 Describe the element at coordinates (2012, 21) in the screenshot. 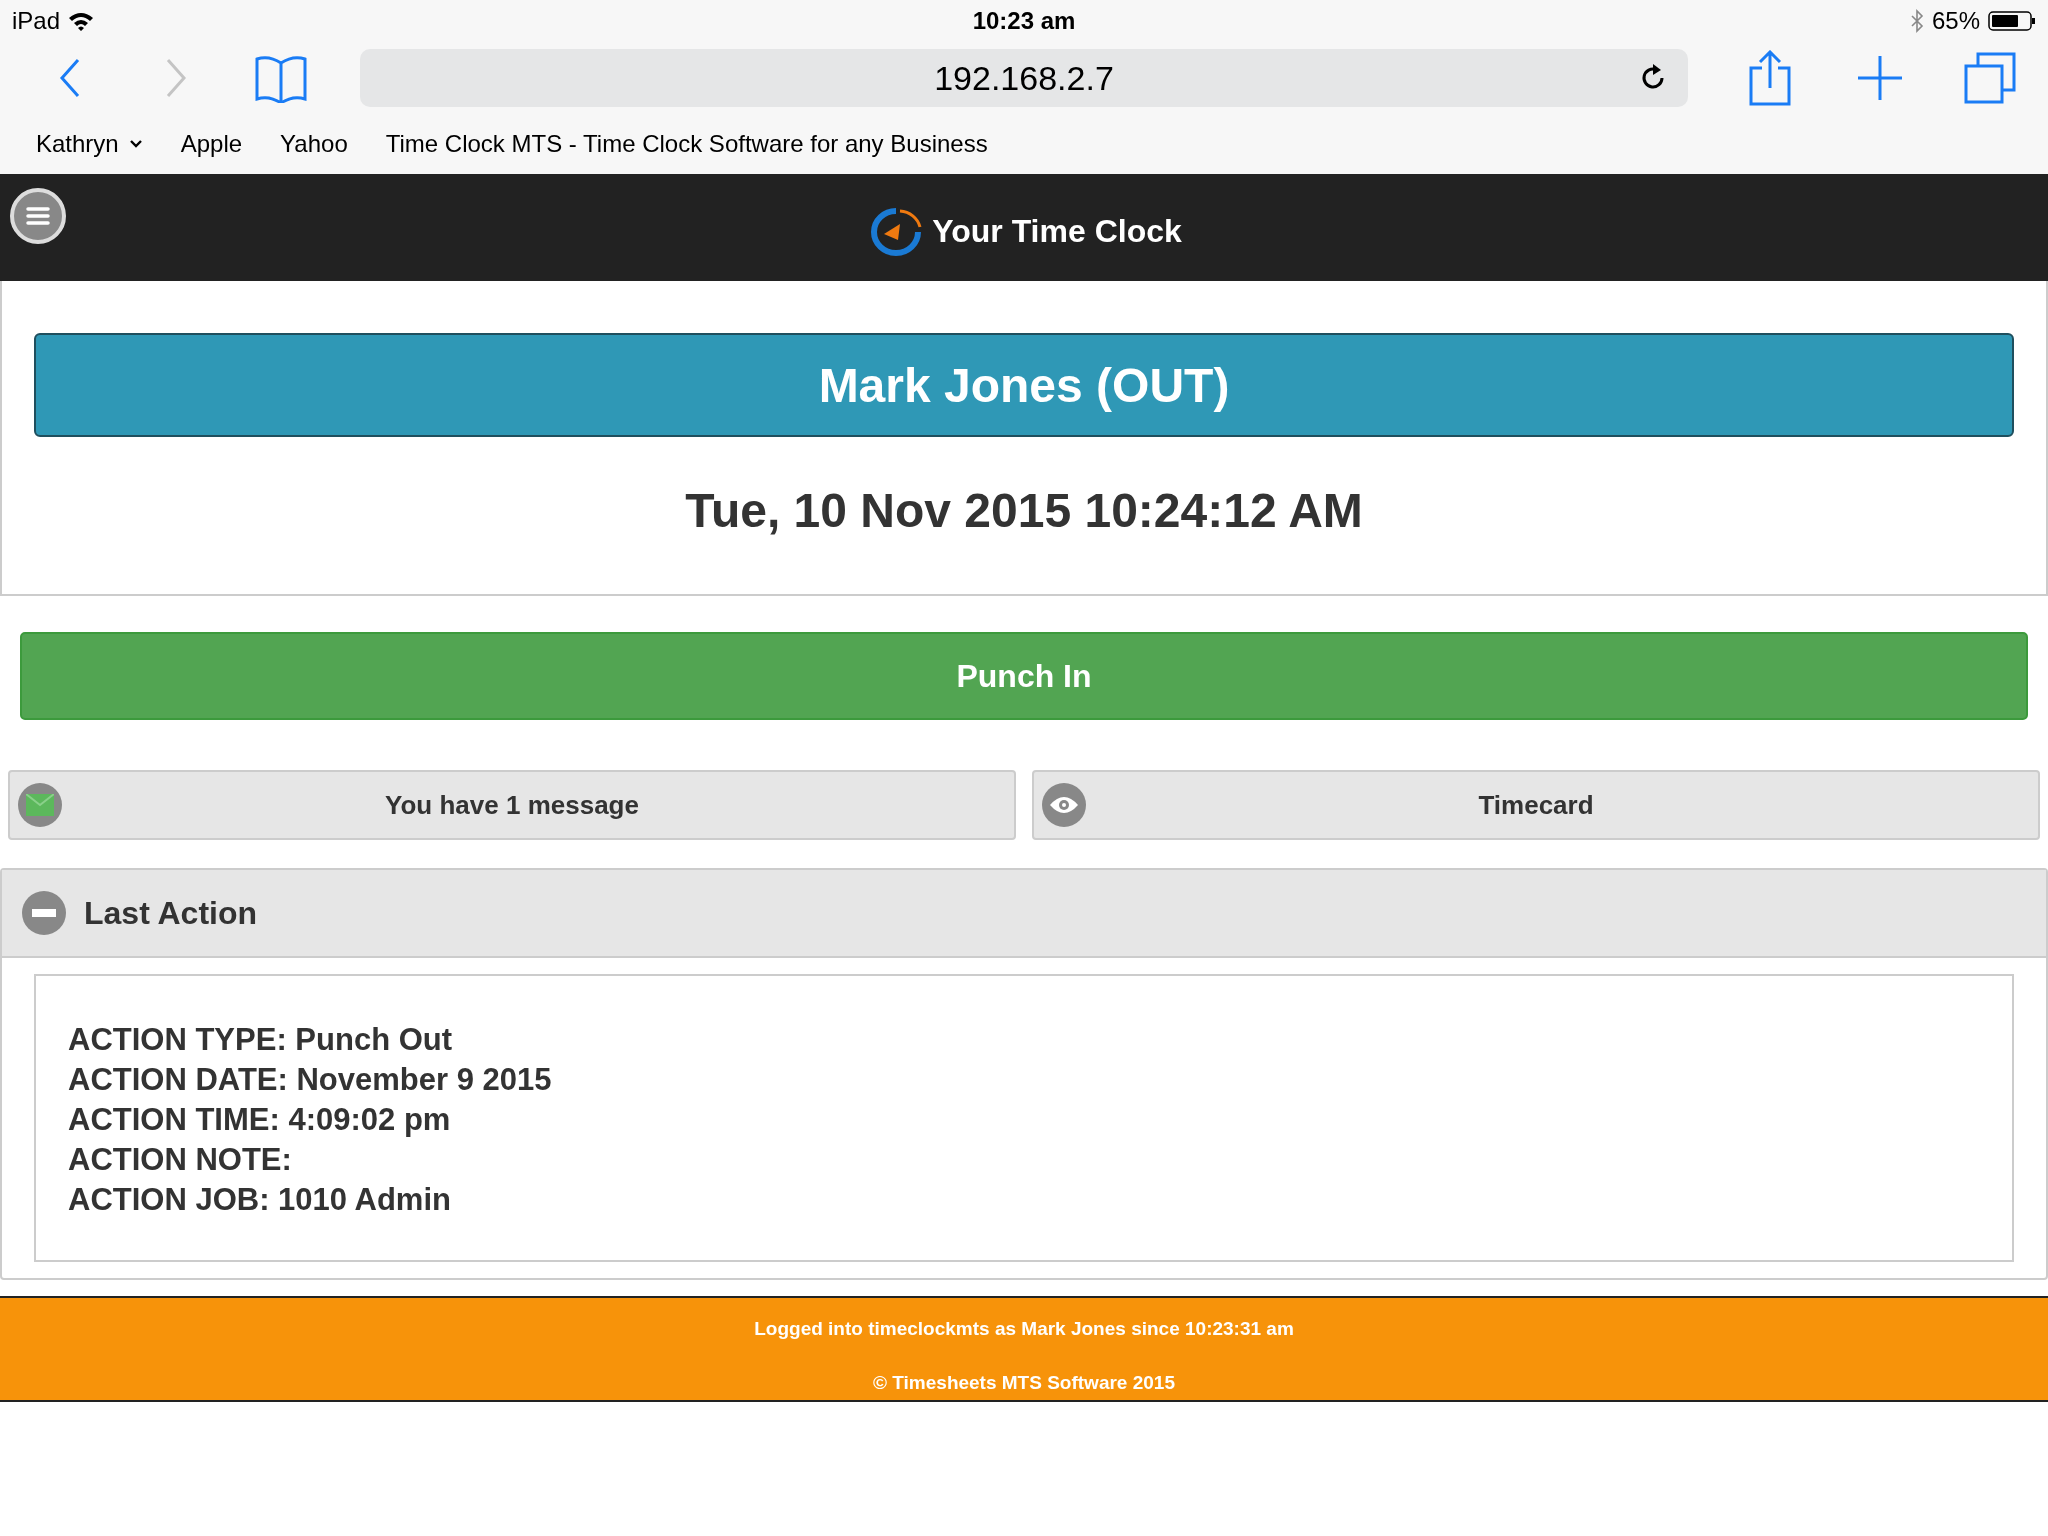

I see `battery-icon` at that location.